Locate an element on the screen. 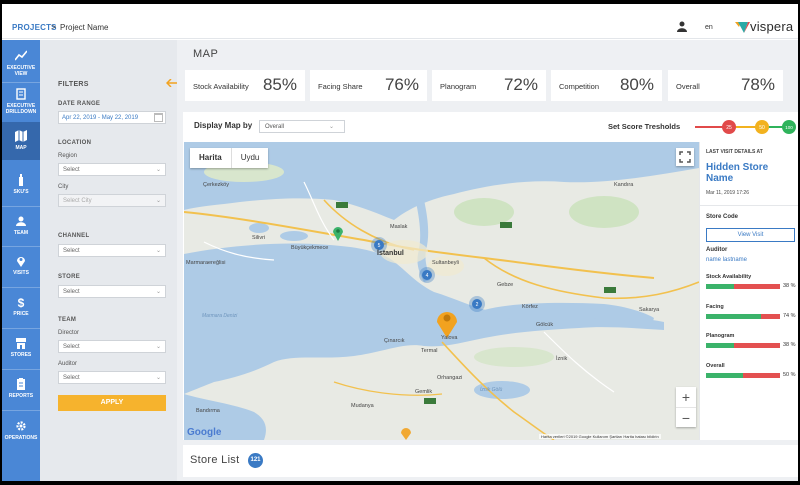  kpi-label: Facing Share is located at coordinates (340, 86).